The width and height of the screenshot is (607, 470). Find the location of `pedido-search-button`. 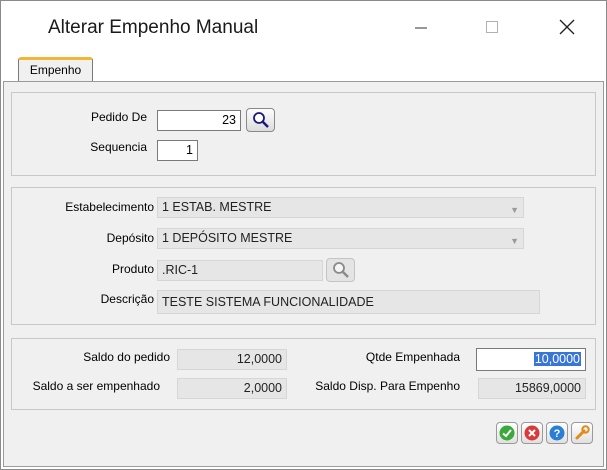

pedido-search-button is located at coordinates (260, 120).